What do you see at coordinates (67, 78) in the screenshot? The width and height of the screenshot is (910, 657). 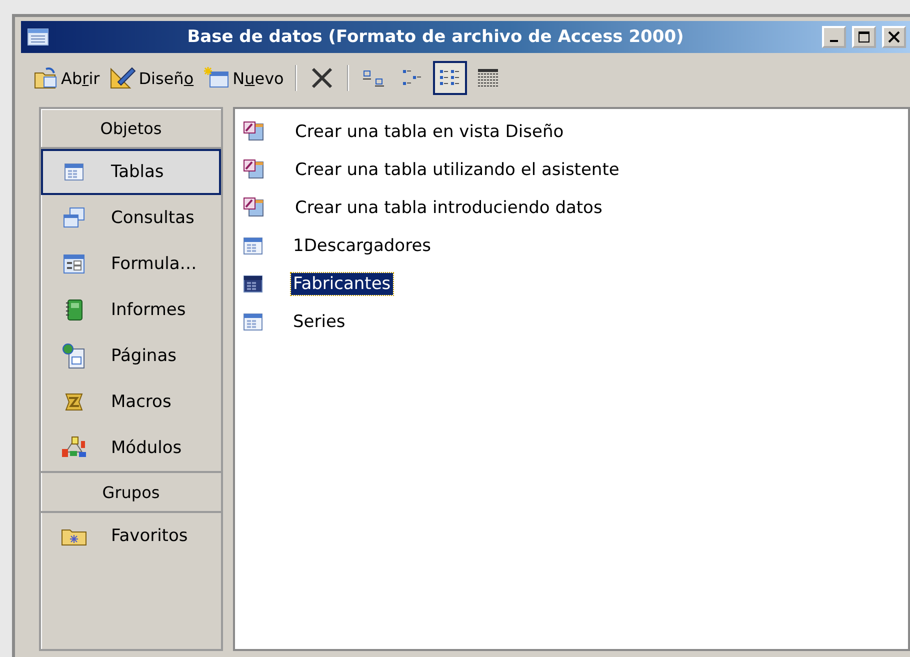 I see `open-button: Abrir` at bounding box center [67, 78].